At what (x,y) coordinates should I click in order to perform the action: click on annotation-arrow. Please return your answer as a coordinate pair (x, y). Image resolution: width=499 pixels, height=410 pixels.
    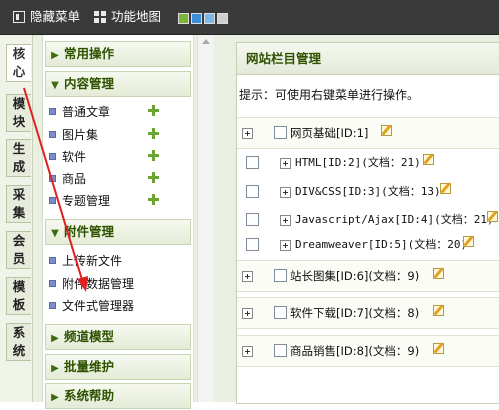
    Looking at the image, I should click on (55, 189).